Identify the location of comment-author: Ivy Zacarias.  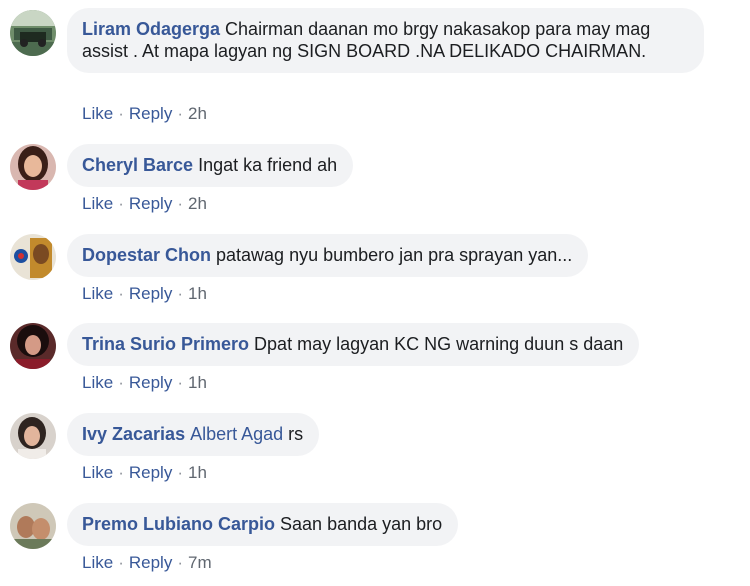
(133, 434).